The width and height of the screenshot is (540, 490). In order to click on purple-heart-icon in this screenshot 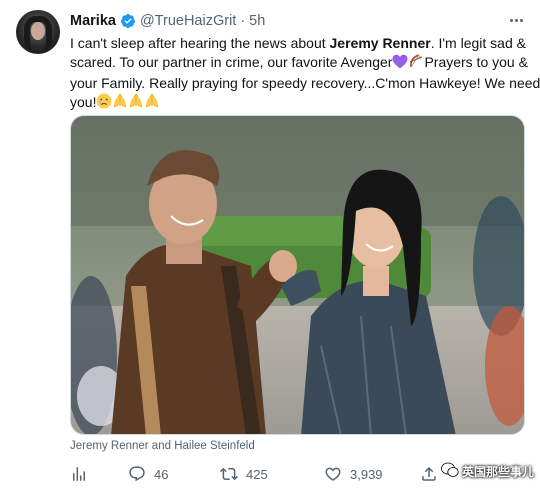, I will do `click(400, 64)`.